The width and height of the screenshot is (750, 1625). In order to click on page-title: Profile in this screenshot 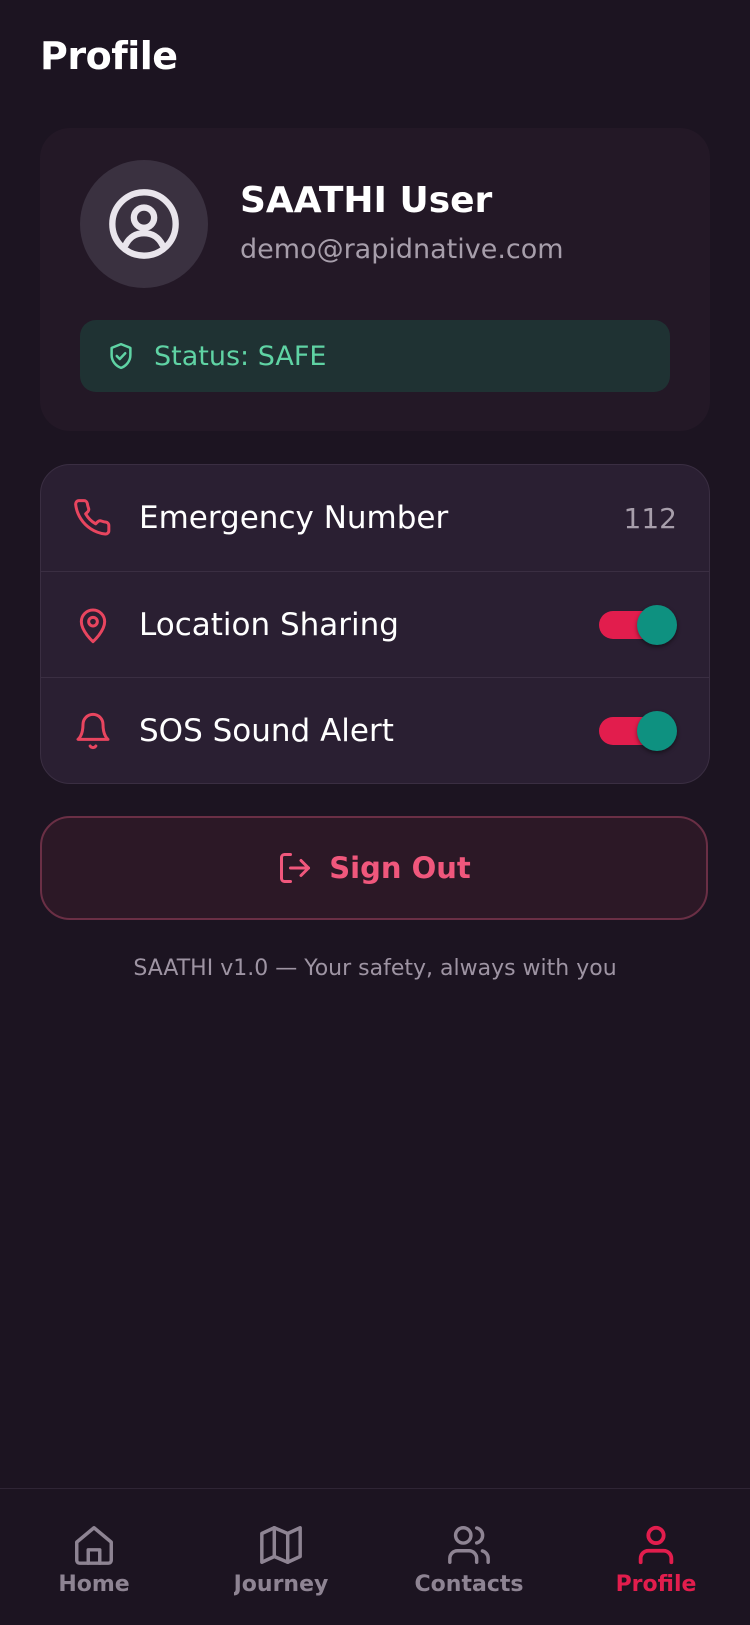, I will do `click(109, 56)`.